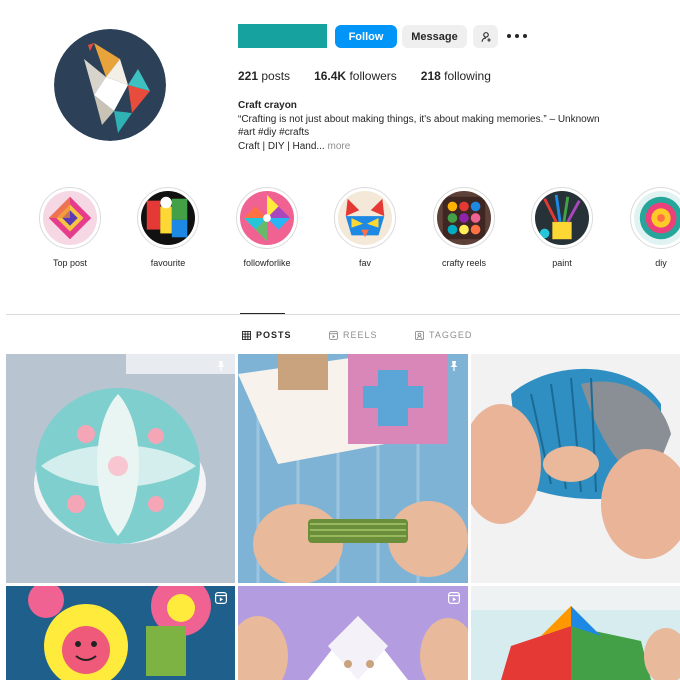 The image size is (680, 680). Describe the element at coordinates (463, 263) in the screenshot. I see `highlight-label: crafty reels` at that location.